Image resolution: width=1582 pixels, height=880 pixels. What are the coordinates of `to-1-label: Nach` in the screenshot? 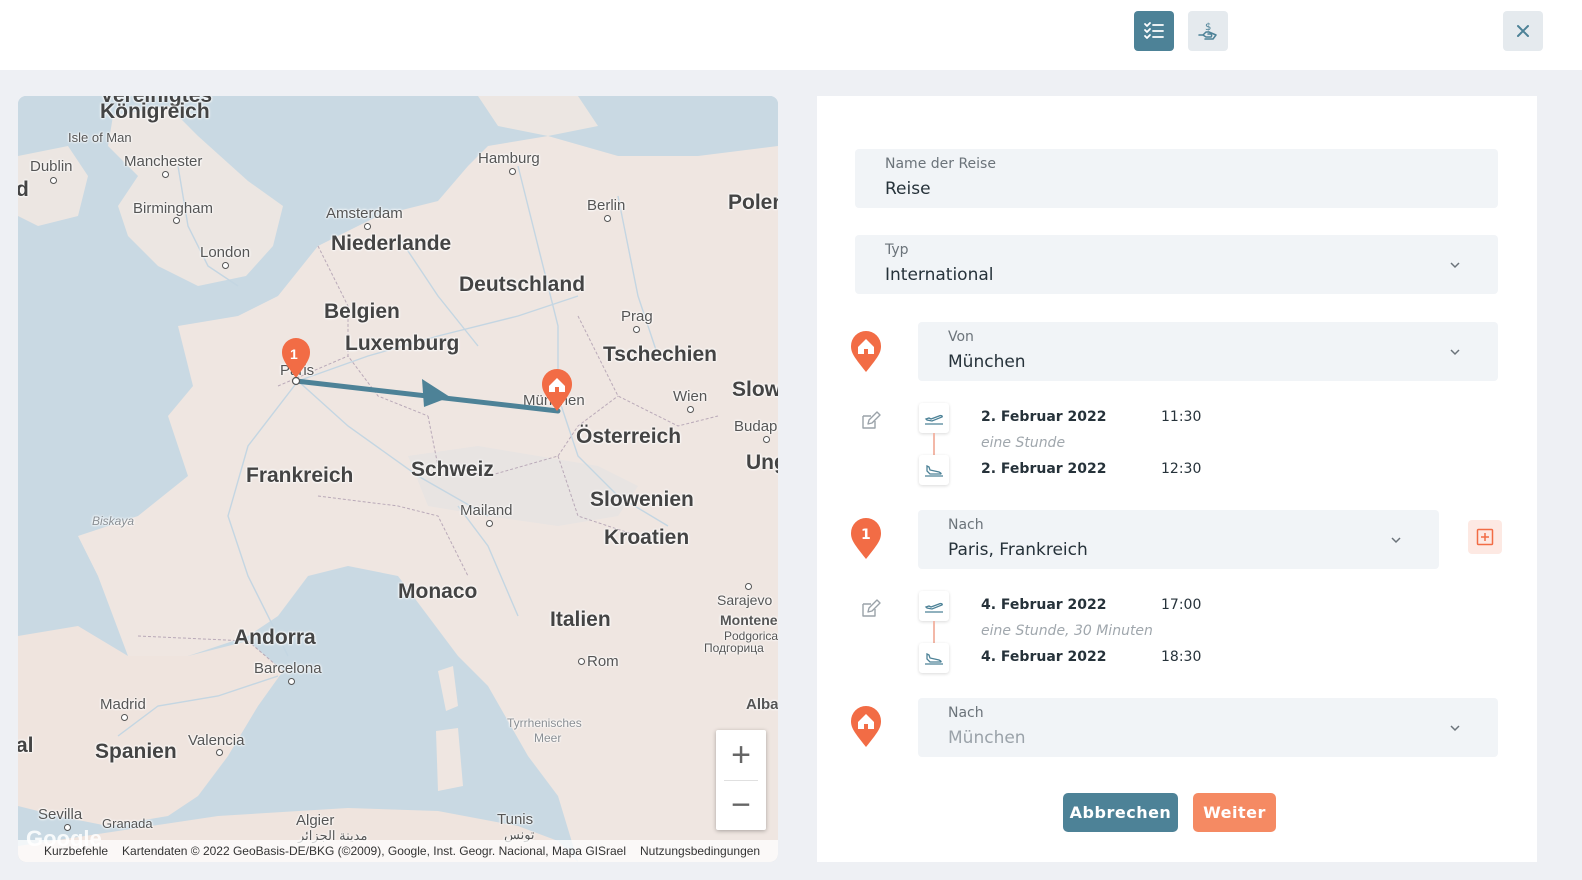 It's located at (966, 525).